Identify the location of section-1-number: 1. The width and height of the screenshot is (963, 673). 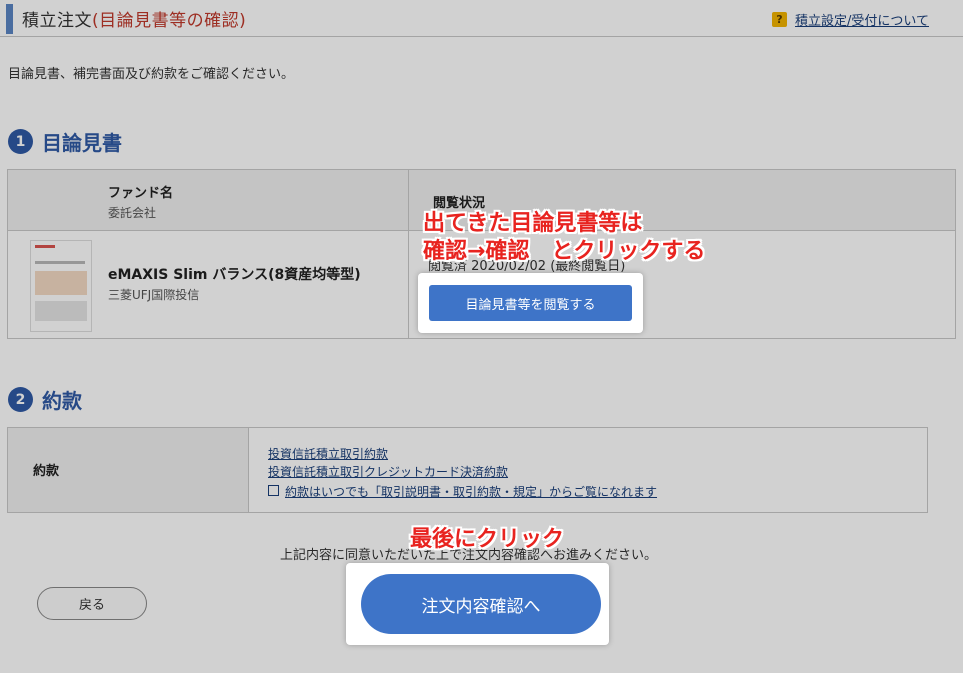
(20, 141).